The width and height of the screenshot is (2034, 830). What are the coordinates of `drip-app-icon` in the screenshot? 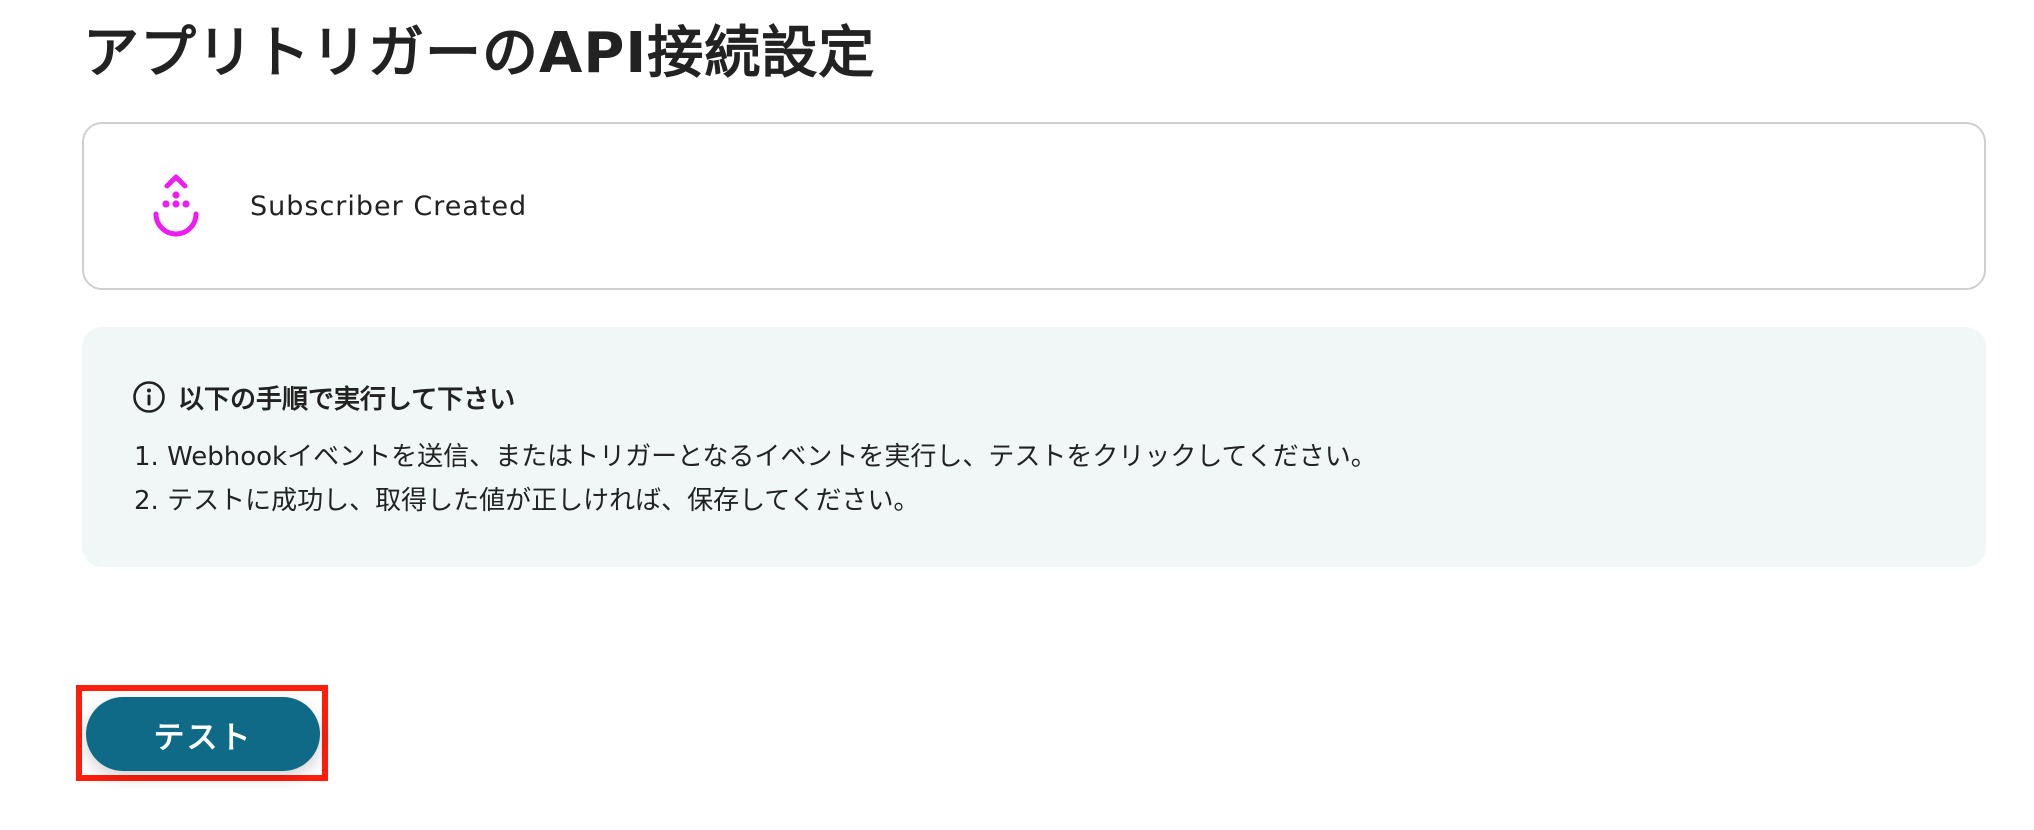 It's located at (176, 205).